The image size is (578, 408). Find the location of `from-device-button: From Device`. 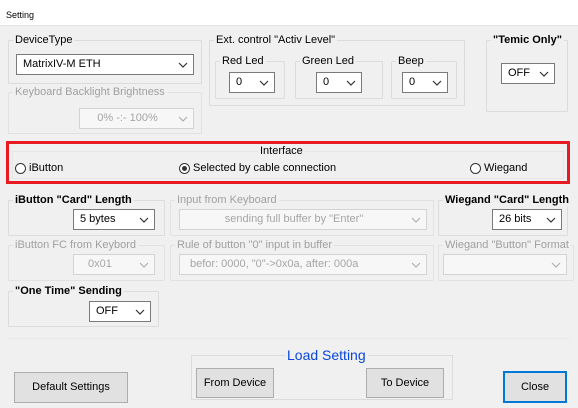

from-device-button: From Device is located at coordinates (235, 383).